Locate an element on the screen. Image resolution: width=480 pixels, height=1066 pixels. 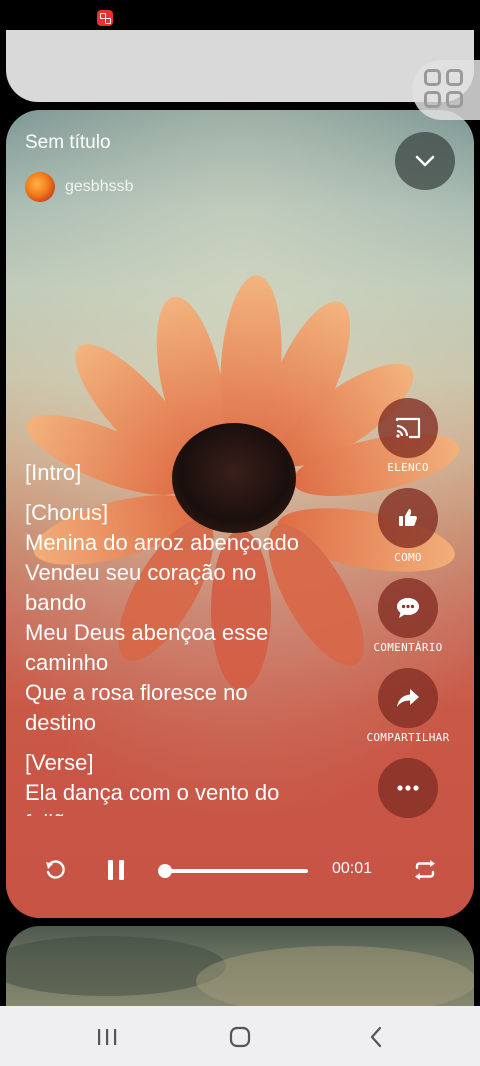
chevron-down-icon is located at coordinates (425, 161).